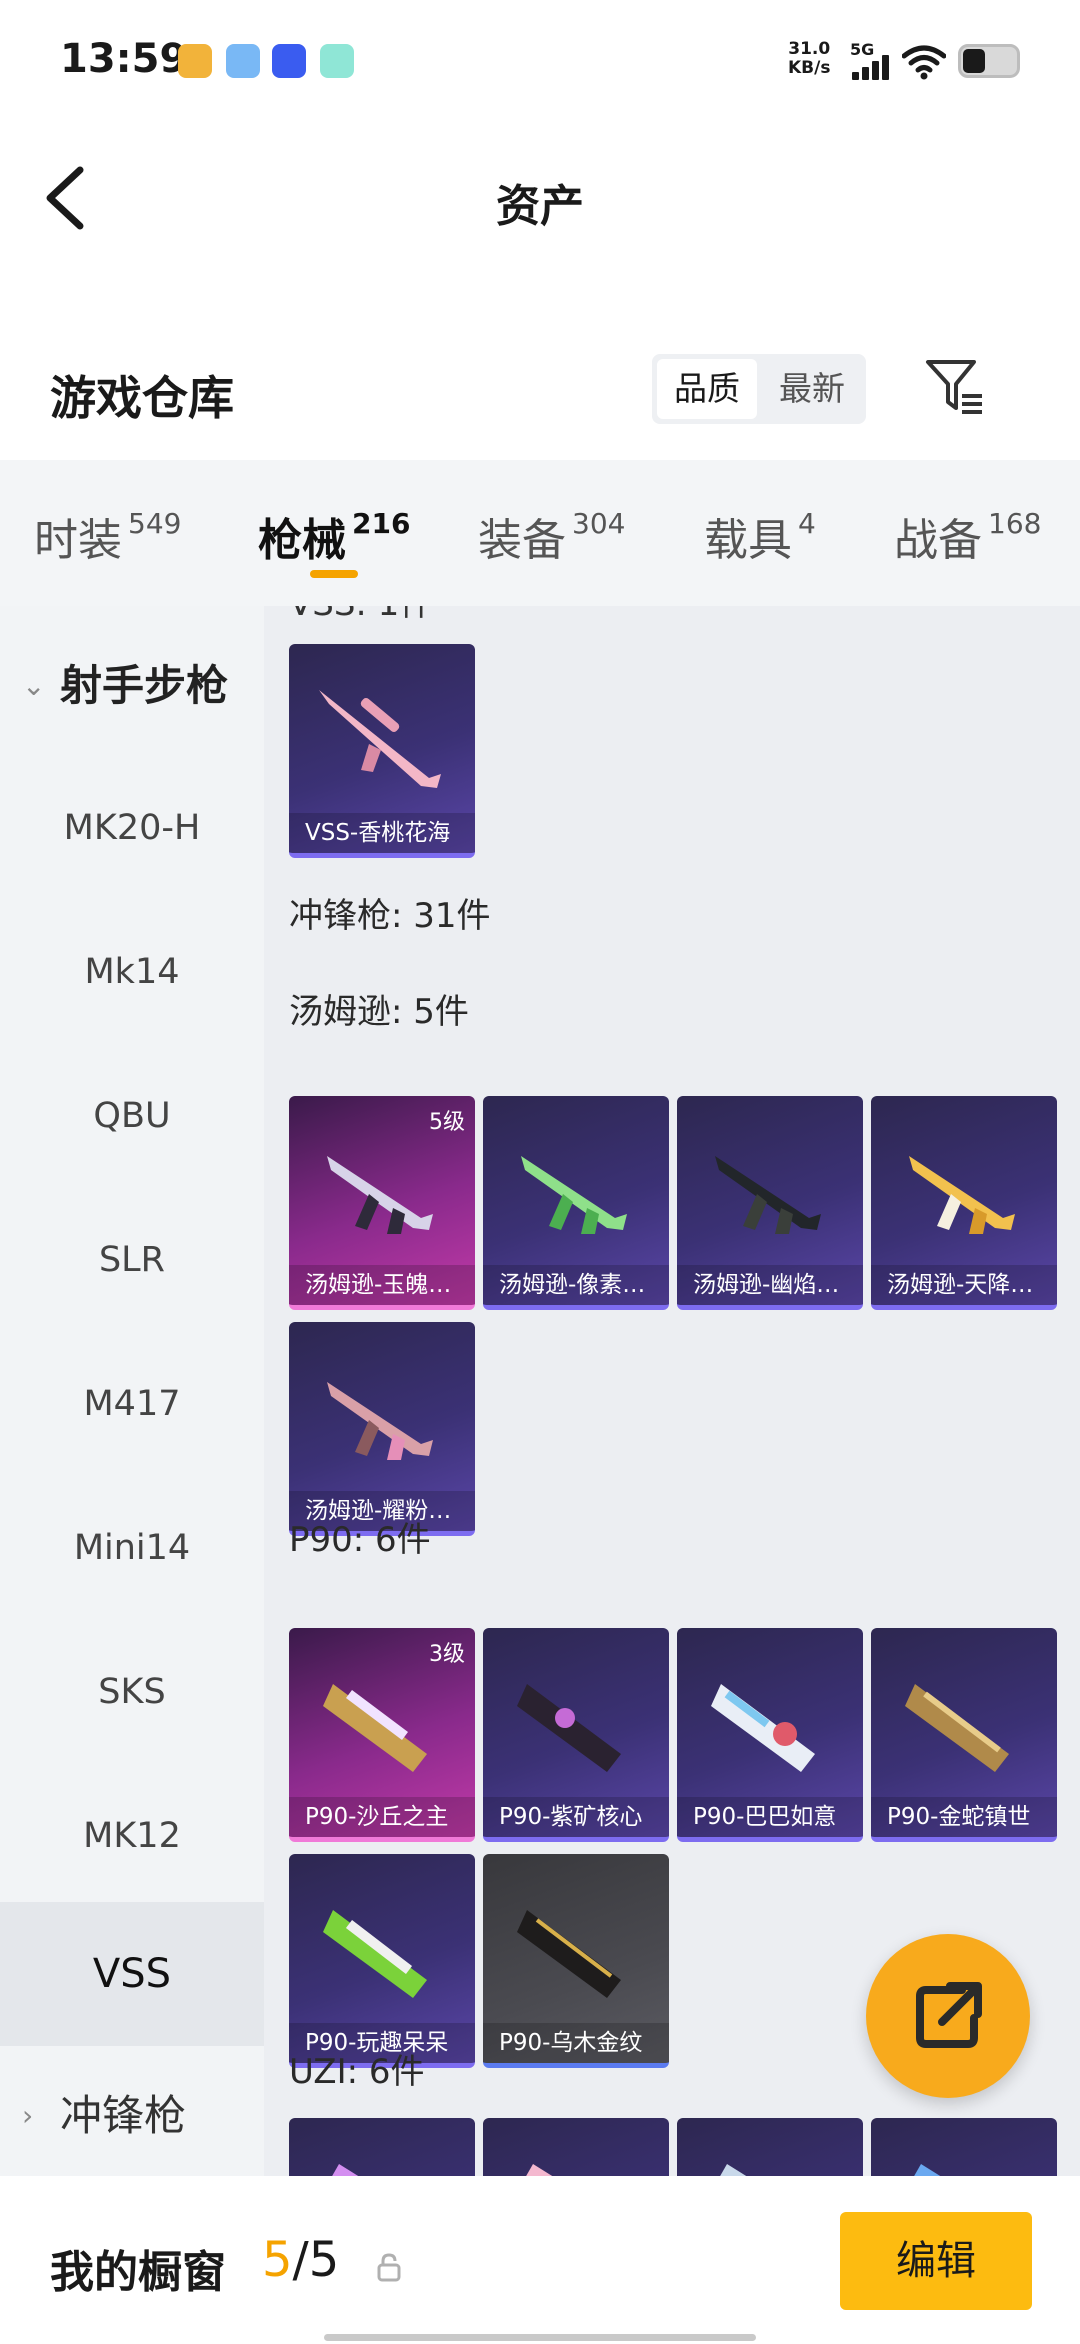 This screenshot has height=2344, width=1080. I want to click on home-indicator, so click(540, 2337).